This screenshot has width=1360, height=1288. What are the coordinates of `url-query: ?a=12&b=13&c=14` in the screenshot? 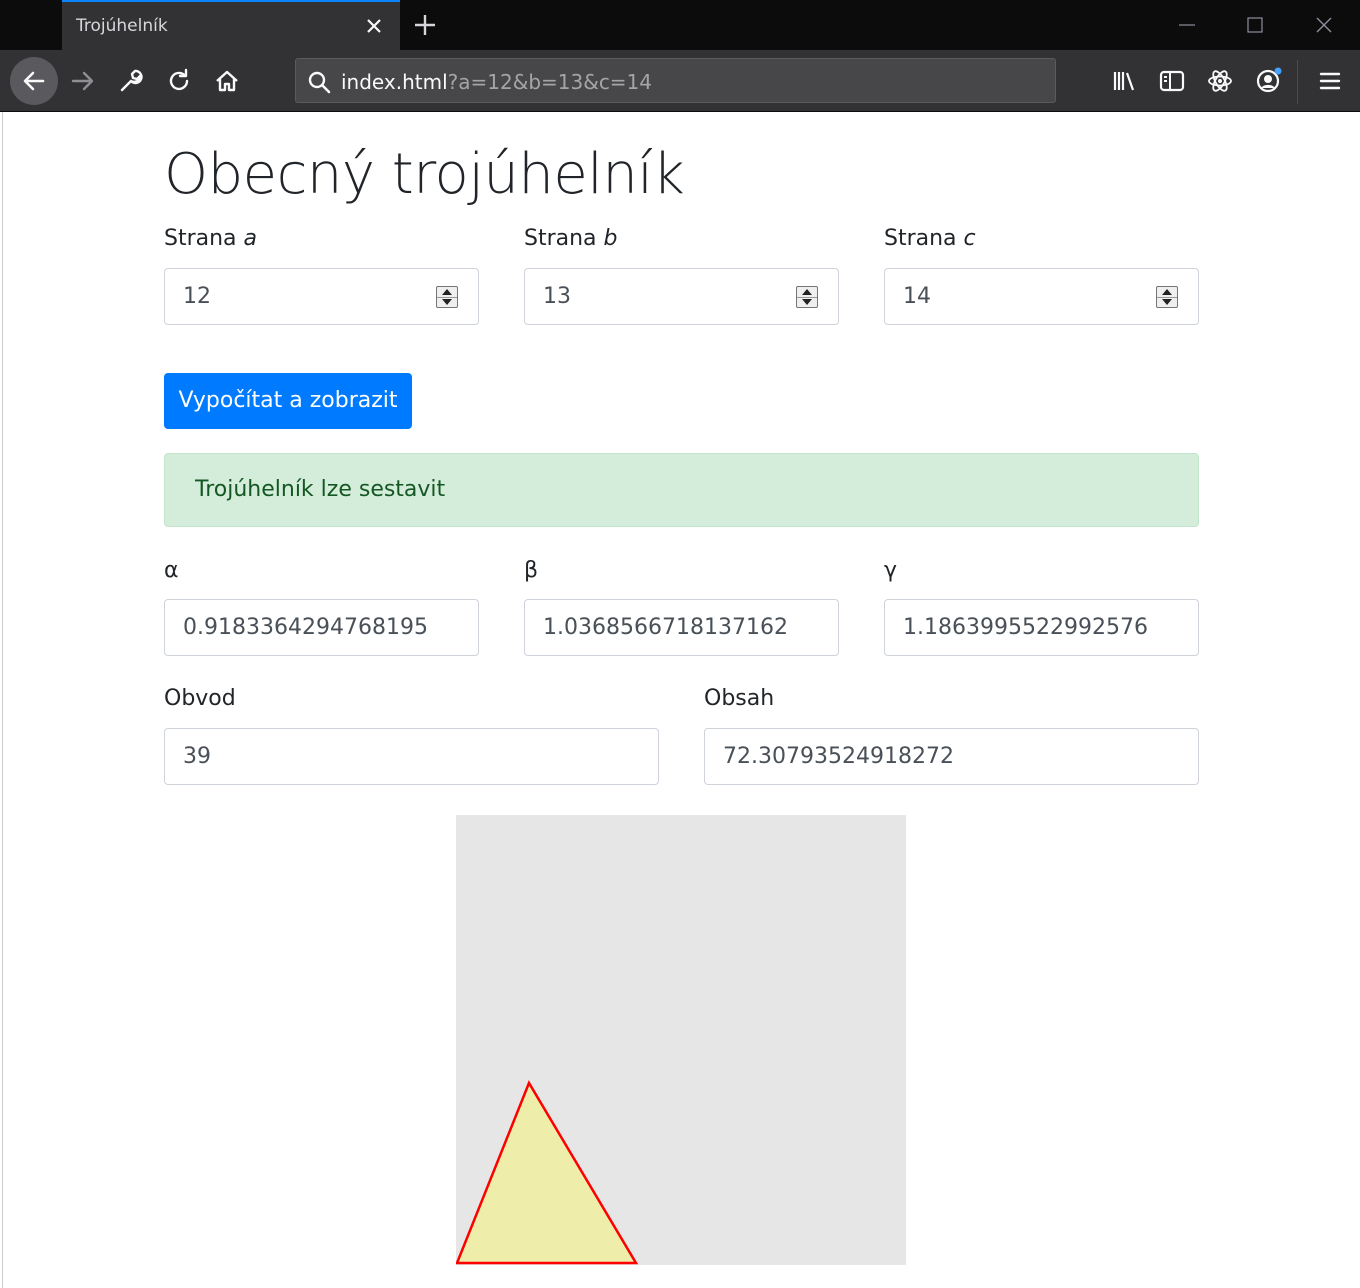 It's located at (550, 82).